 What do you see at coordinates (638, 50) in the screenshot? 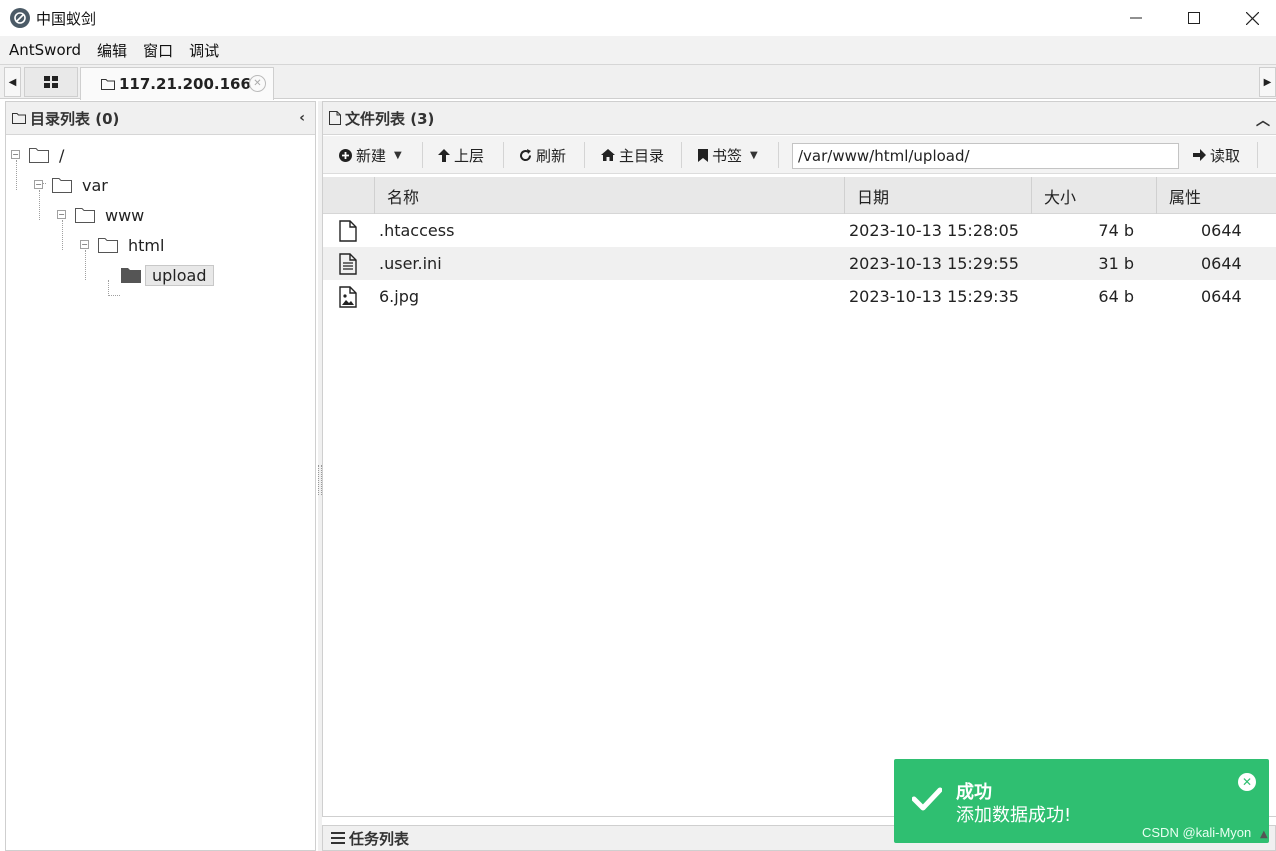
I see `menu-bar: AntSword 编辑 窗口 调试` at bounding box center [638, 50].